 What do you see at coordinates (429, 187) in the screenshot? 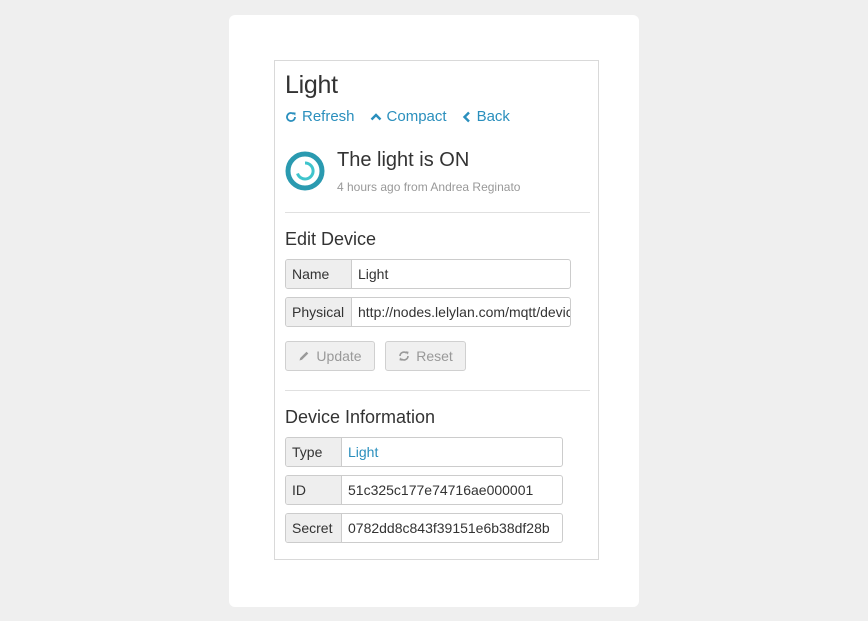
I see `status-meta: 4 hours ago from Andrea Reginato` at bounding box center [429, 187].